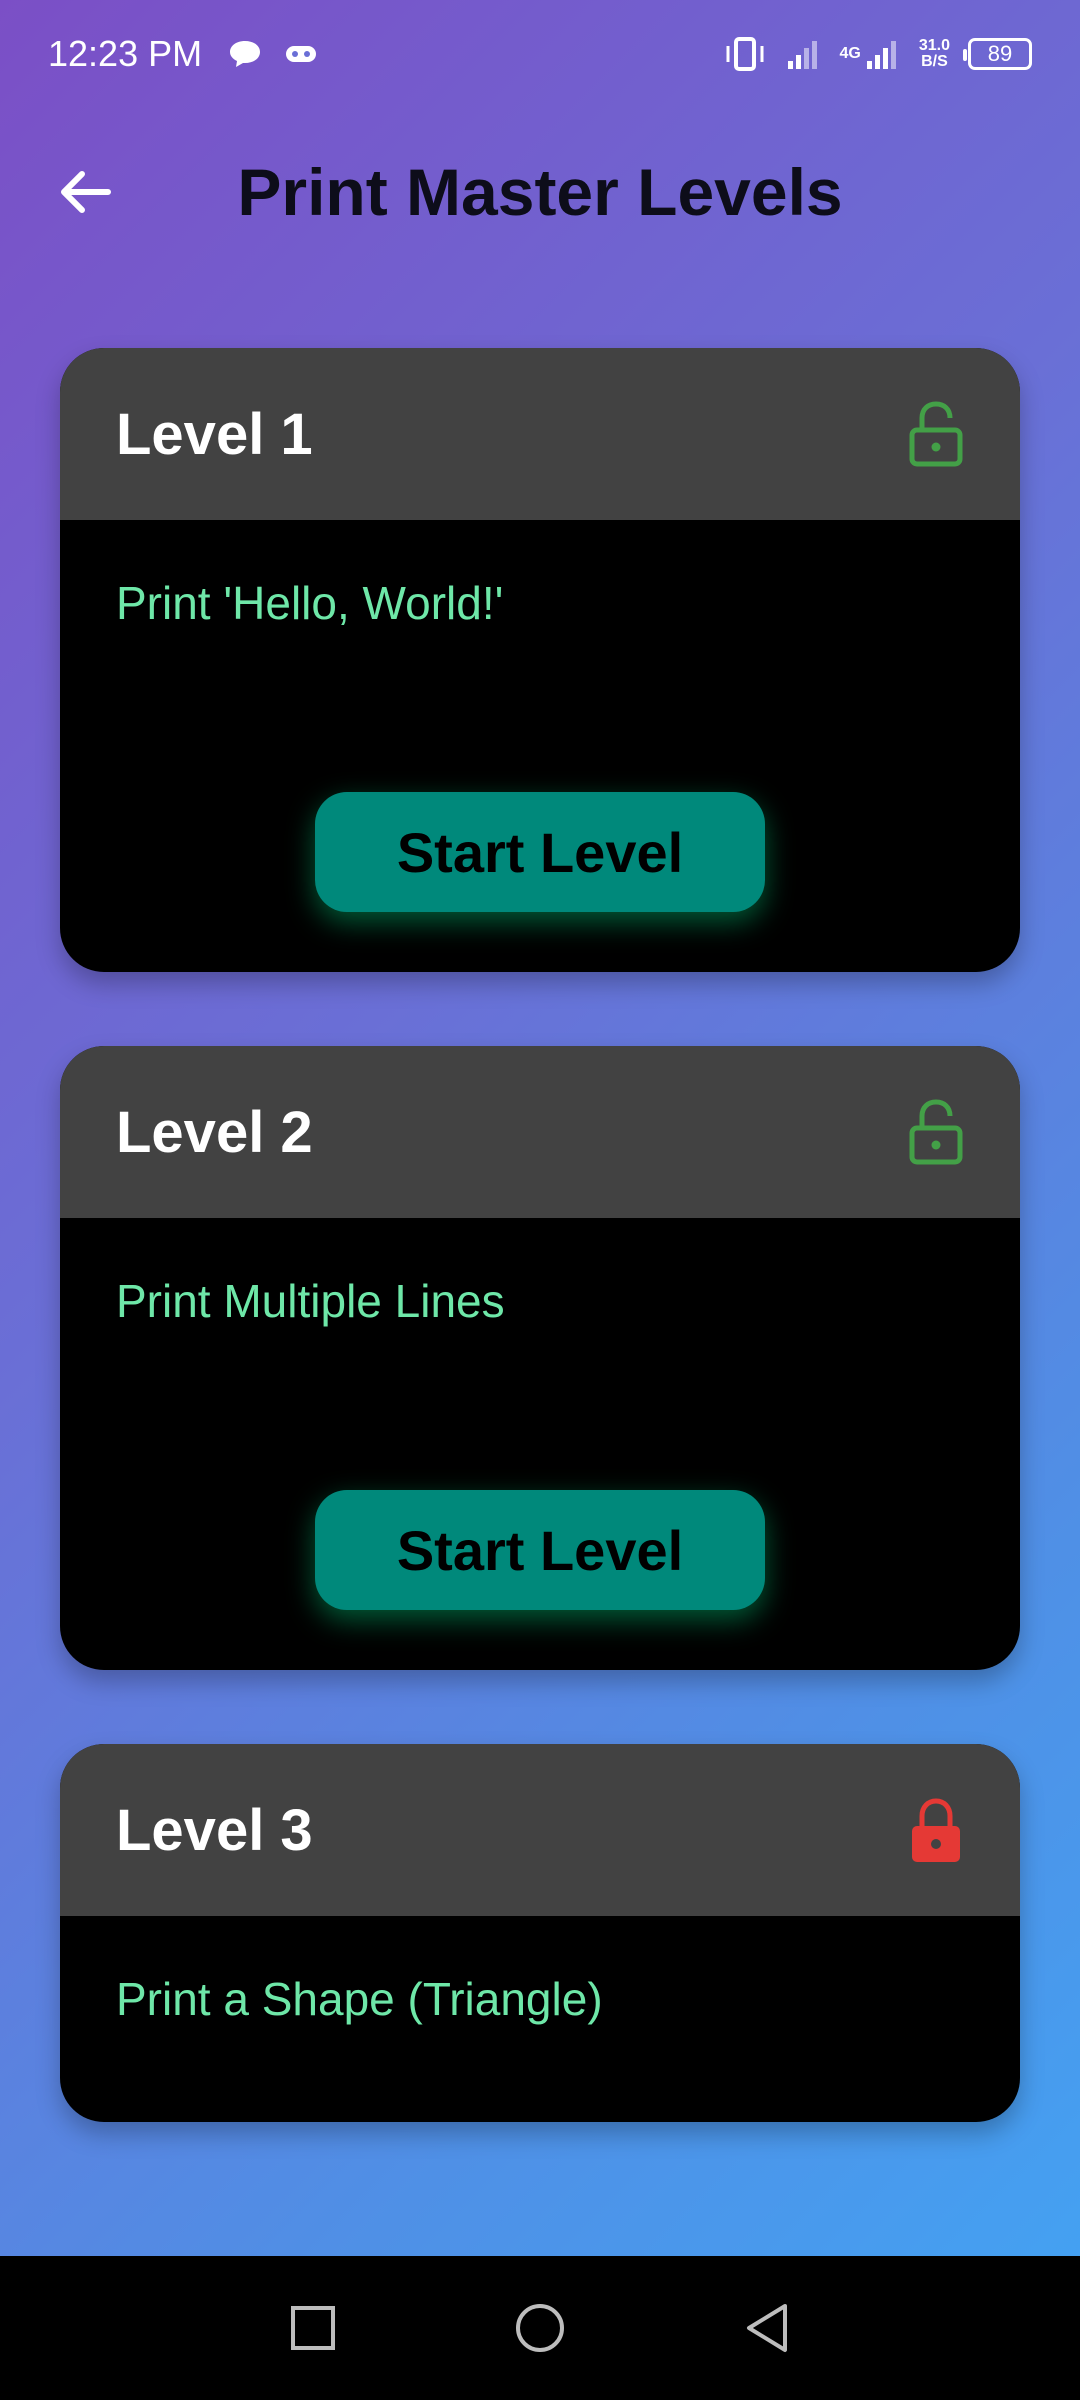 Image resolution: width=1080 pixels, height=2400 pixels. What do you see at coordinates (540, 1830) in the screenshot?
I see `level-card-header: Level 3` at bounding box center [540, 1830].